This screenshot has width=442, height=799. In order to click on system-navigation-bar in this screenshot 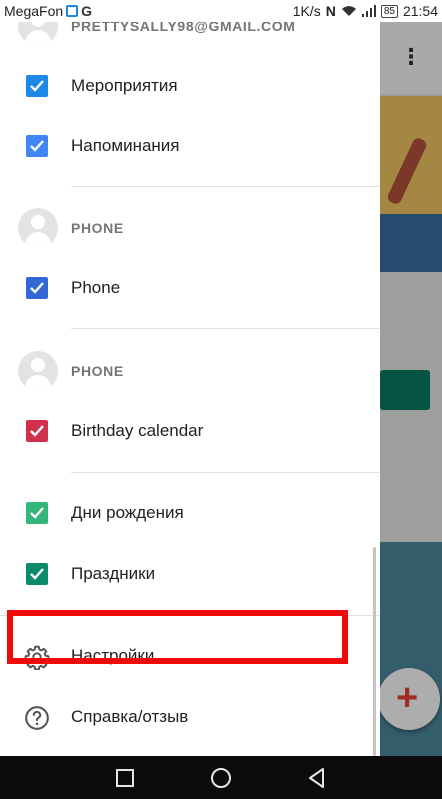, I will do `click(221, 777)`.